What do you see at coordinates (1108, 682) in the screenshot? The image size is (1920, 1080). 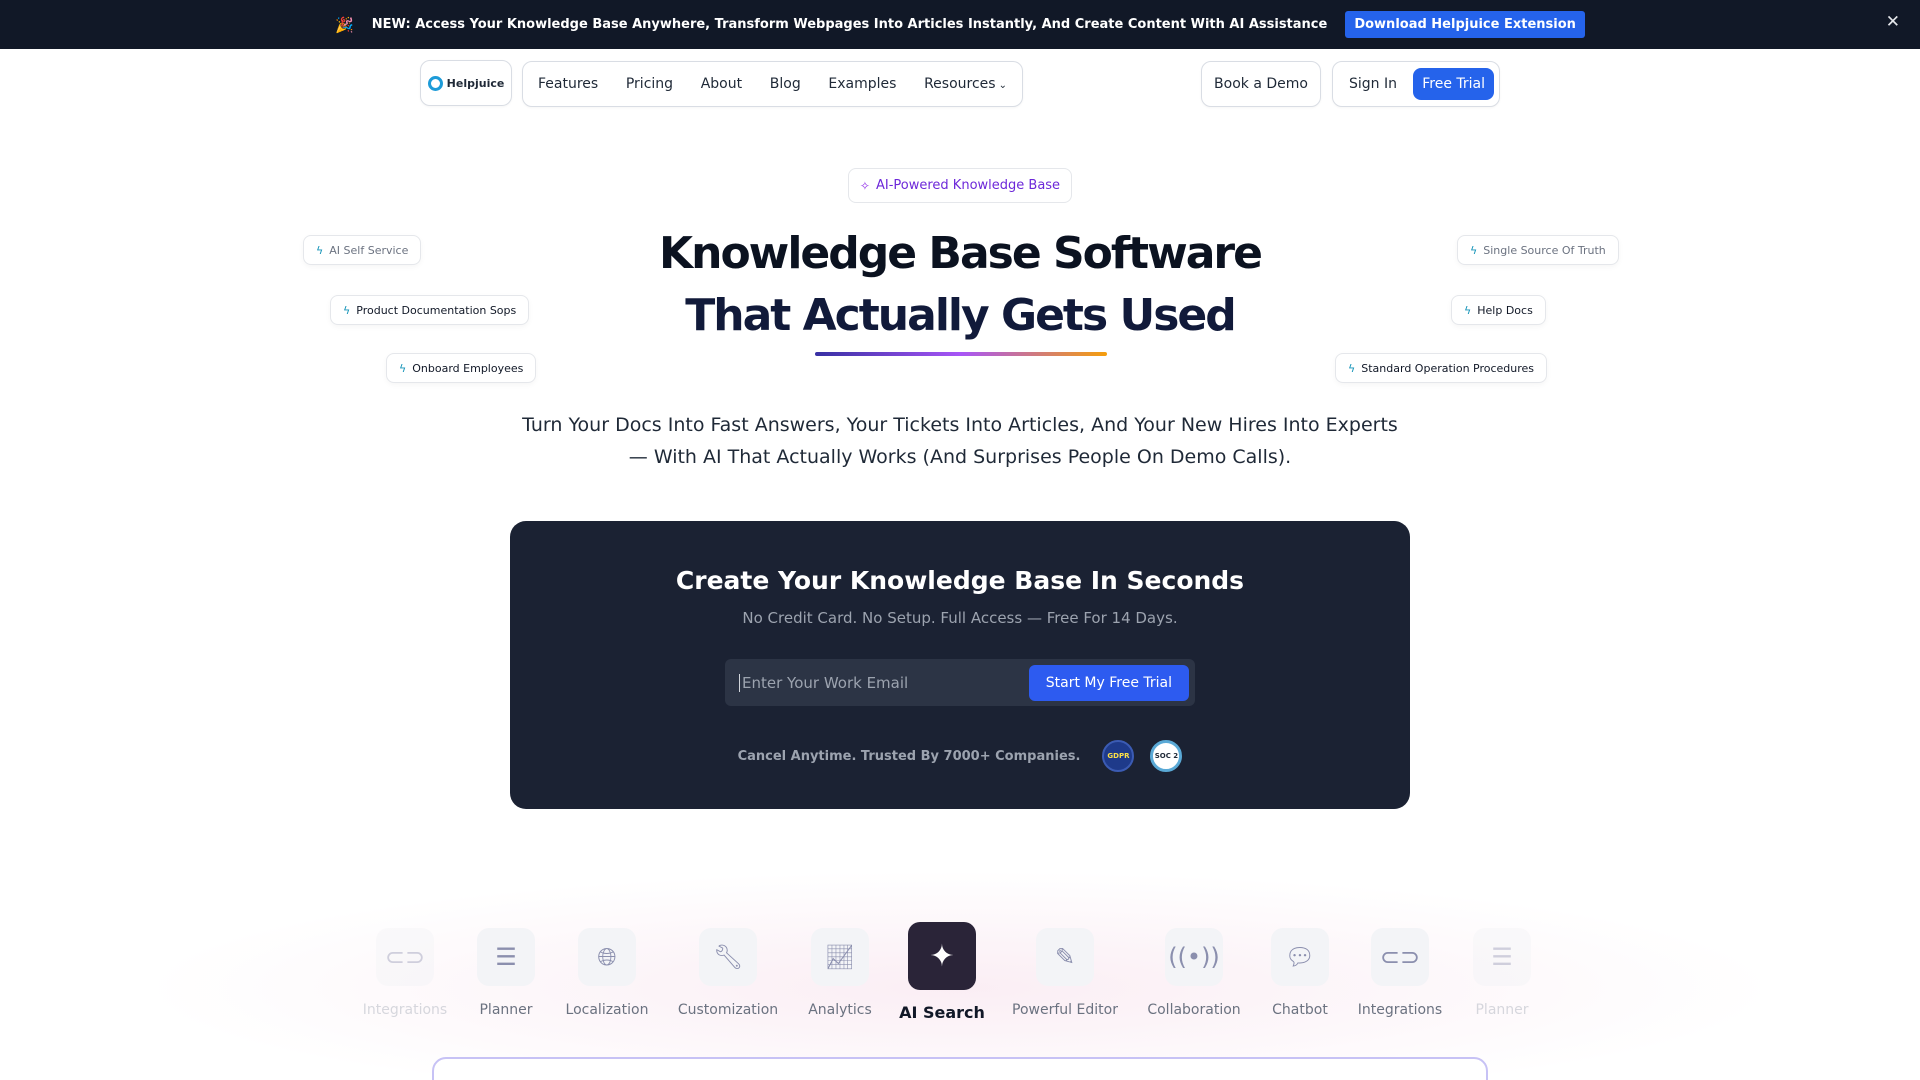 I see `start-trial-button: Start My Free Trial` at bounding box center [1108, 682].